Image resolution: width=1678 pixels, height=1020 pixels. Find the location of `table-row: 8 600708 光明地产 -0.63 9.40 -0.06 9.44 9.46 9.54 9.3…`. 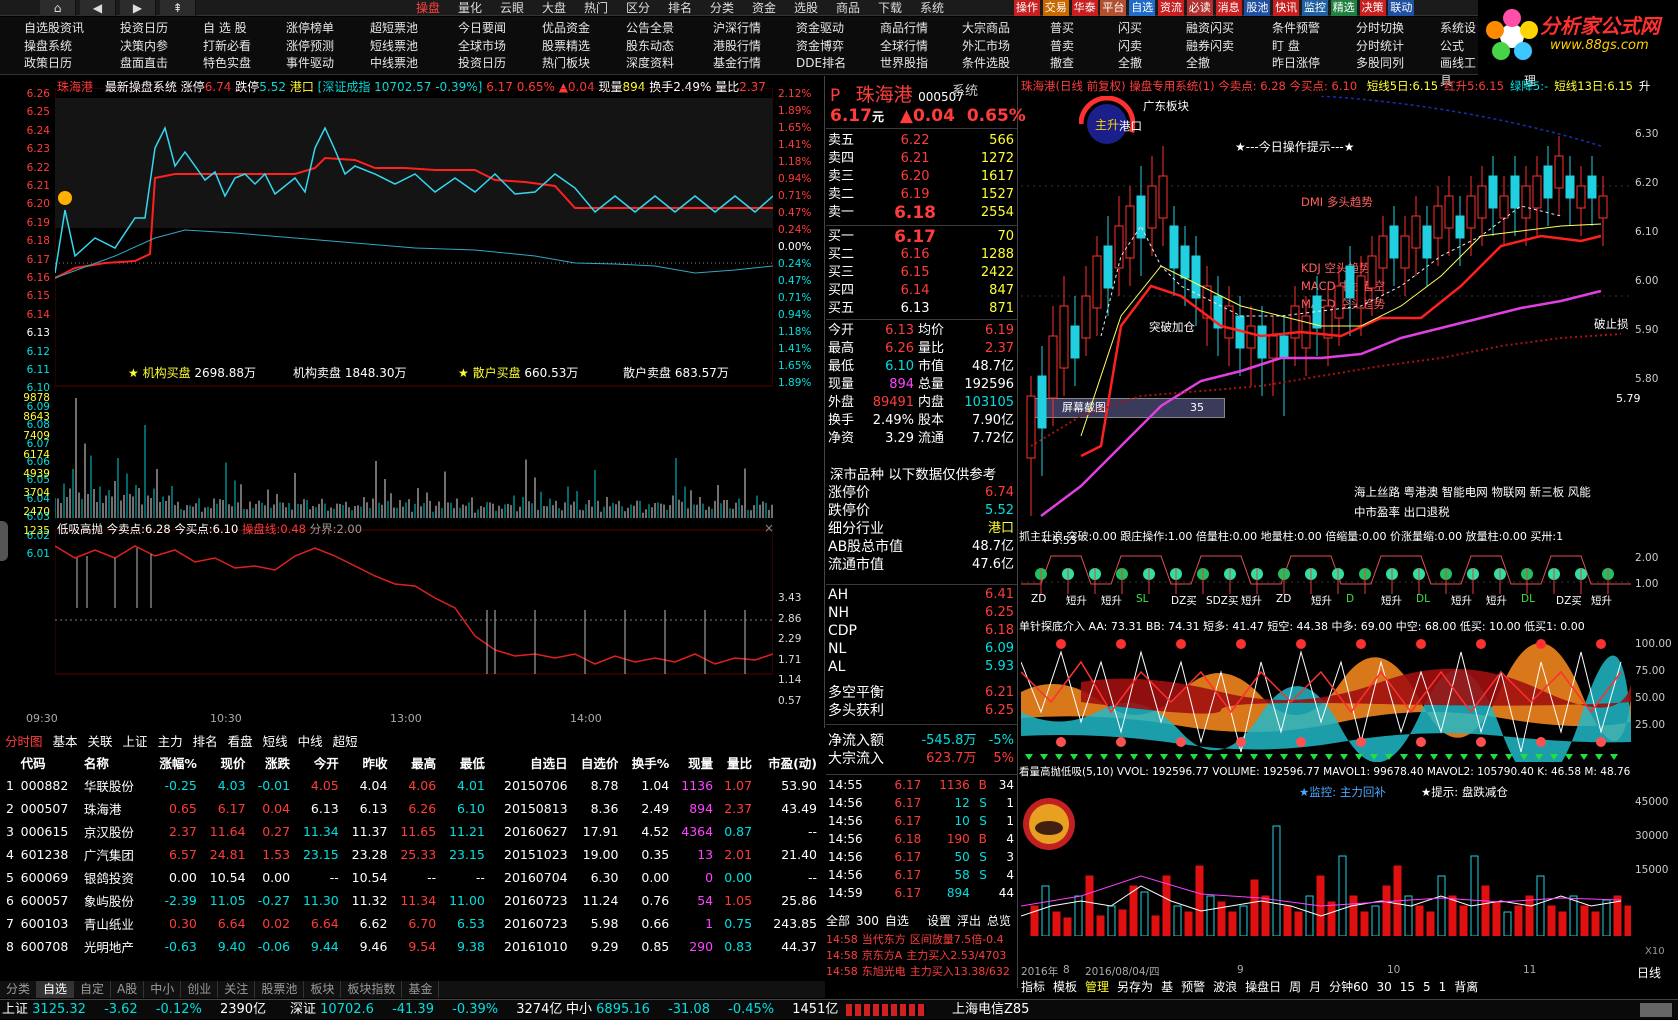

table-row: 8 600708 光明地产 -0.63 9.40 -0.06 9.44 9.46 9.54 9.3… is located at coordinates (411, 946).